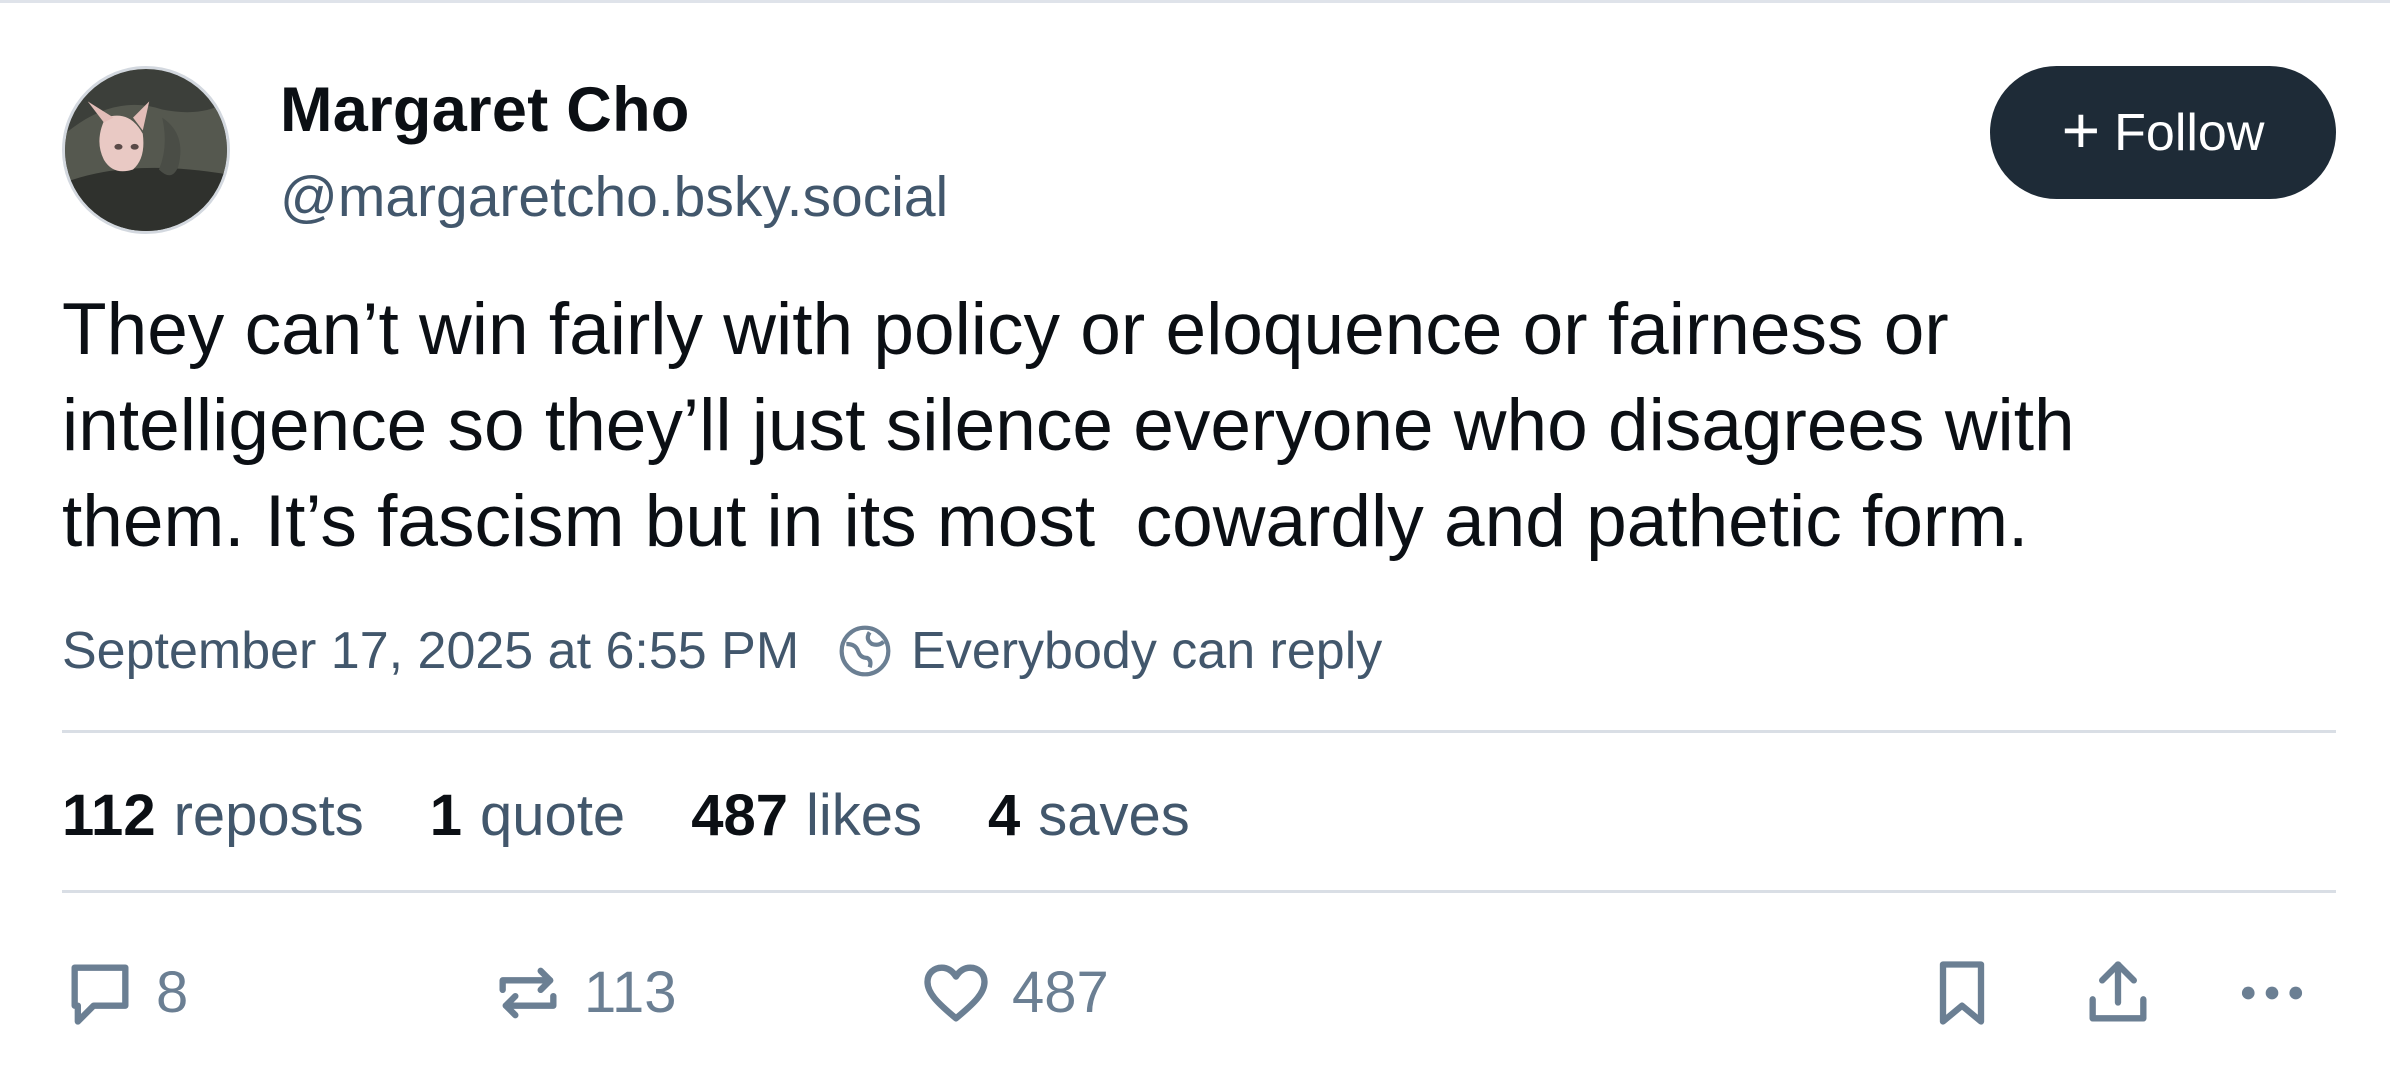 This screenshot has height=1088, width=2390. Describe the element at coordinates (485, 110) in the screenshot. I see `author-name: Margaret Cho` at that location.